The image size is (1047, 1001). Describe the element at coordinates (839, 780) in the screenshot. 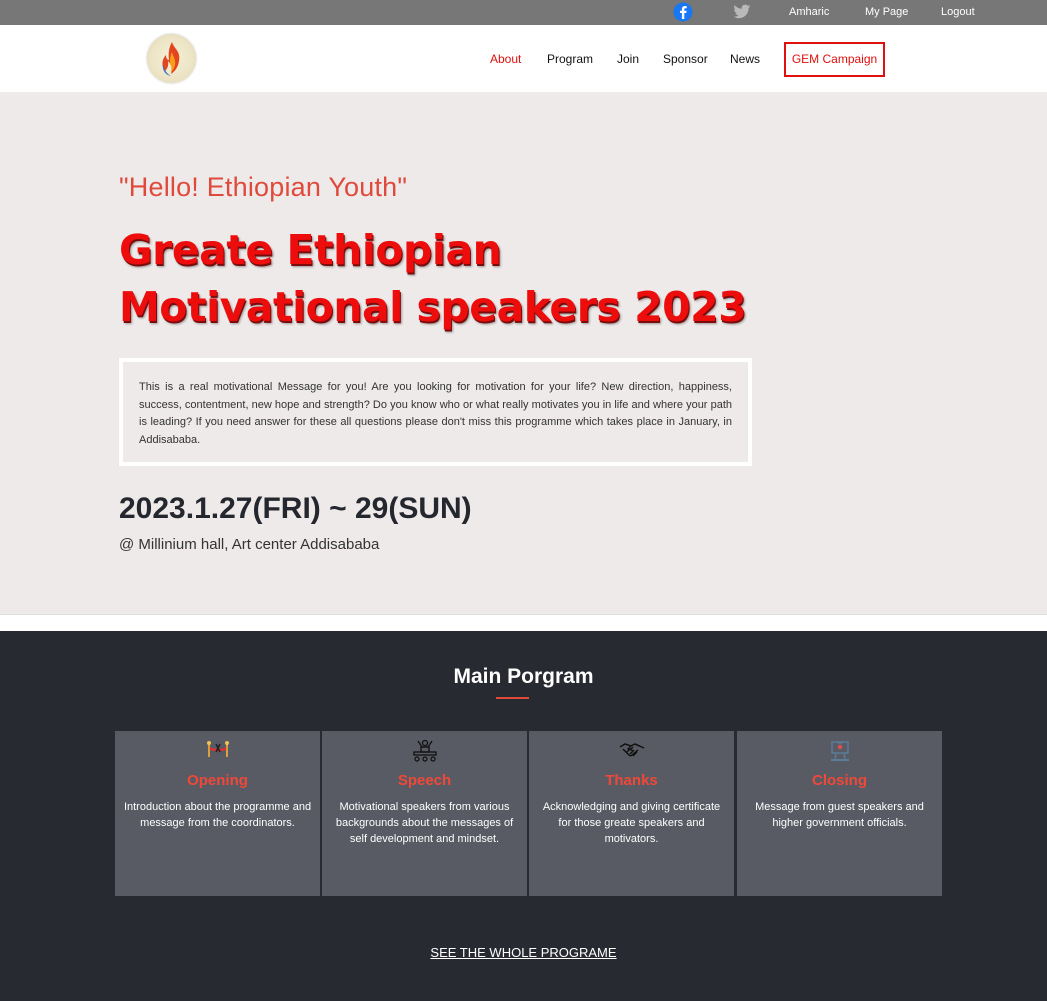

I see `program-card-title: Closing` at that location.